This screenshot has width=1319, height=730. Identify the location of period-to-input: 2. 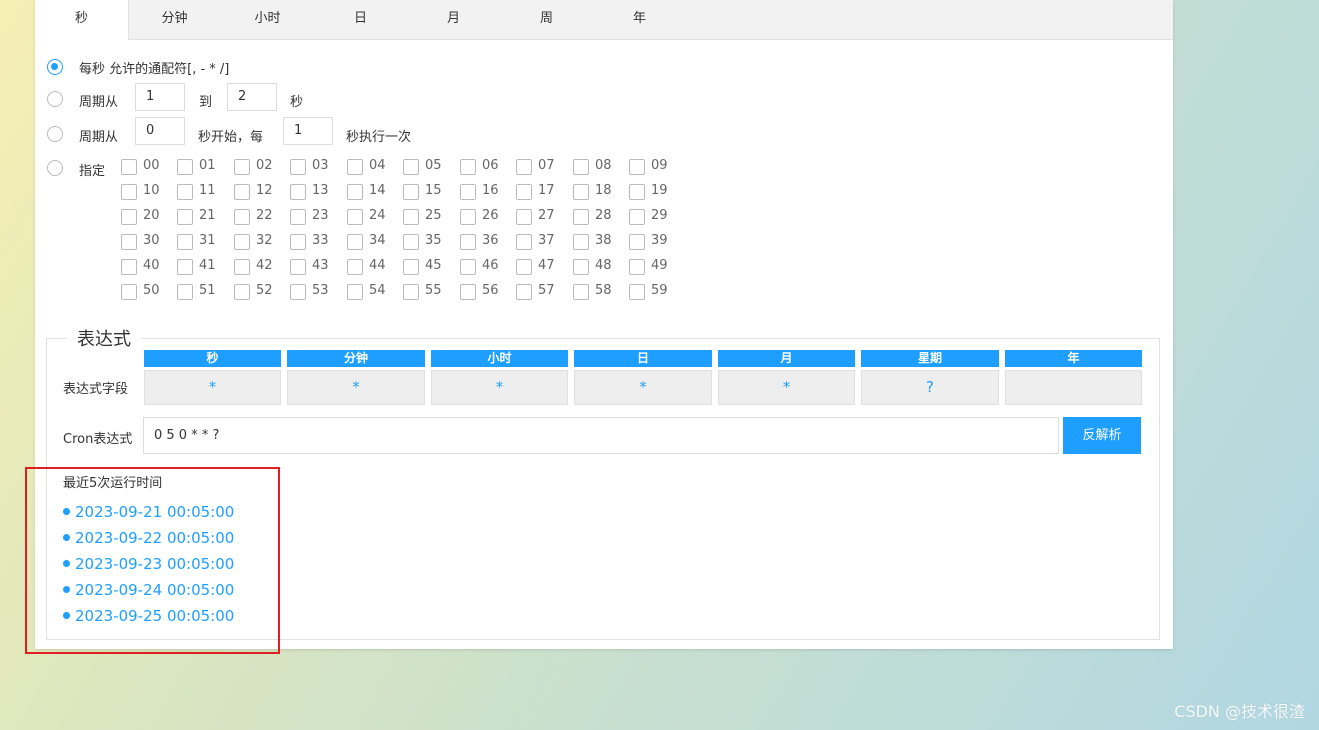
(252, 97).